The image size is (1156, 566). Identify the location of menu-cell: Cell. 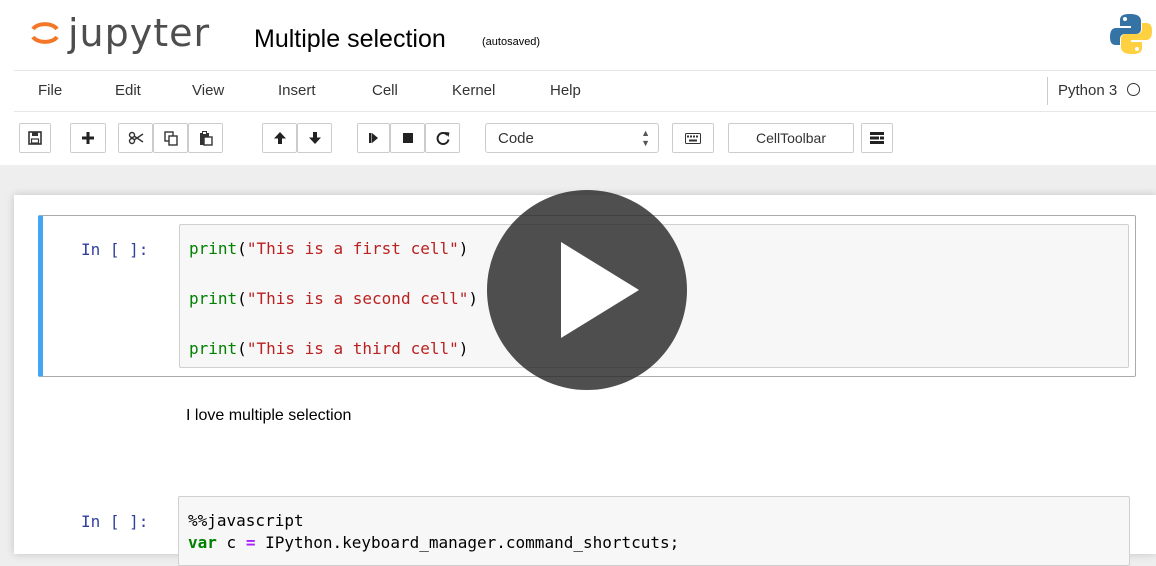
(385, 90).